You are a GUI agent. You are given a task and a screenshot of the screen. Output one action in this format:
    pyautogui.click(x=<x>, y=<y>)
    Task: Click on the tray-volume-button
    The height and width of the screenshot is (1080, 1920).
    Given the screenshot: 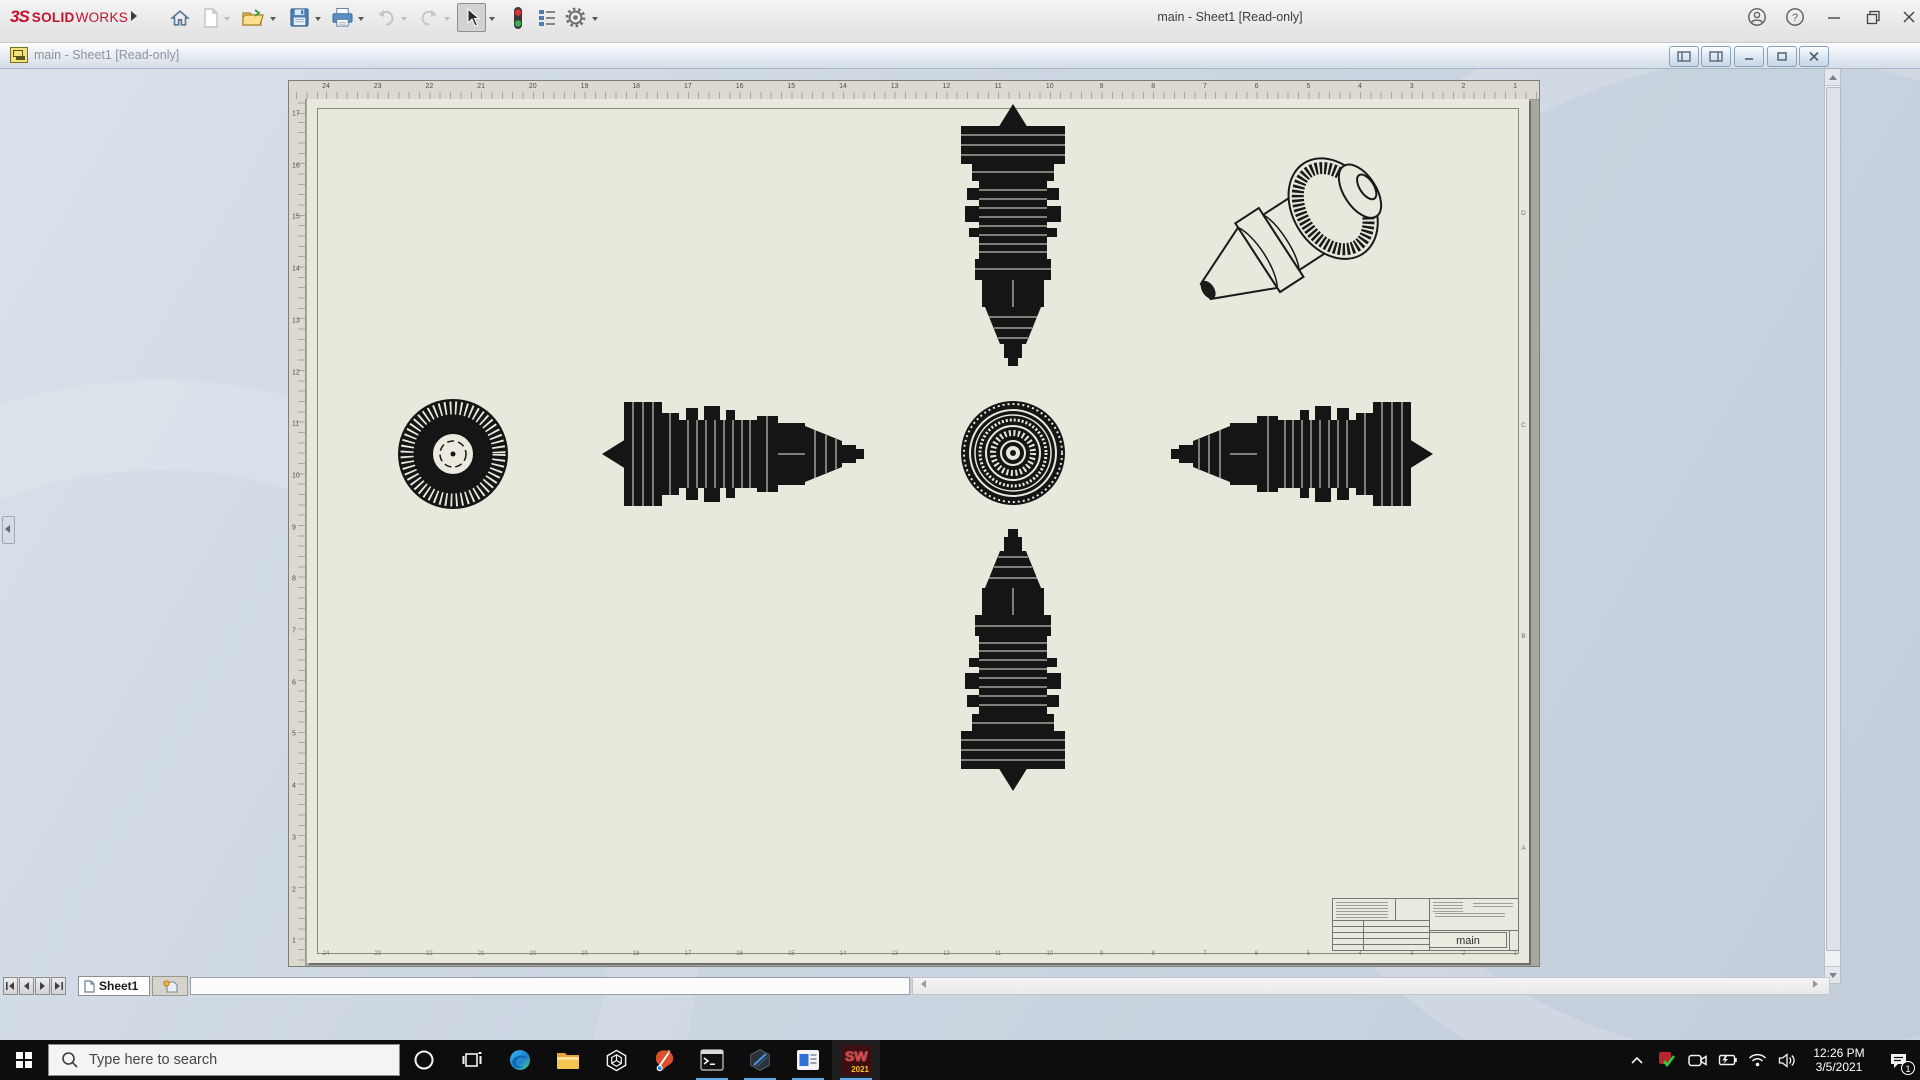 What is the action you would take?
    pyautogui.click(x=1787, y=1060)
    